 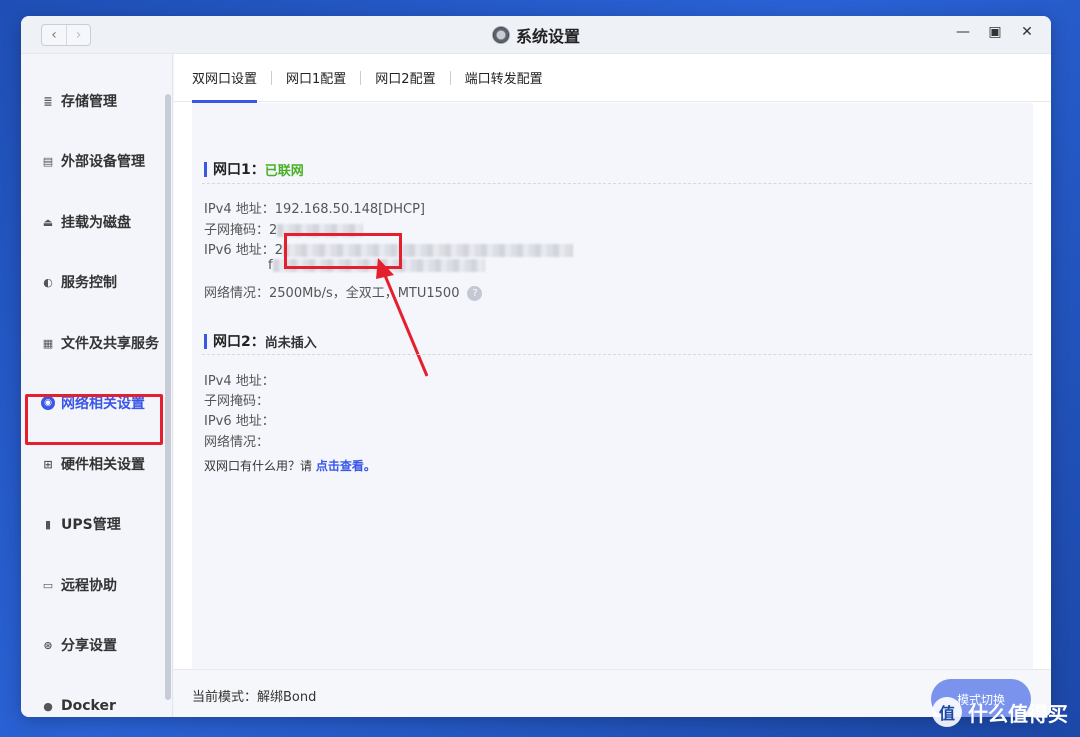 What do you see at coordinates (547, 36) in the screenshot?
I see `window-title: 系统设置` at bounding box center [547, 36].